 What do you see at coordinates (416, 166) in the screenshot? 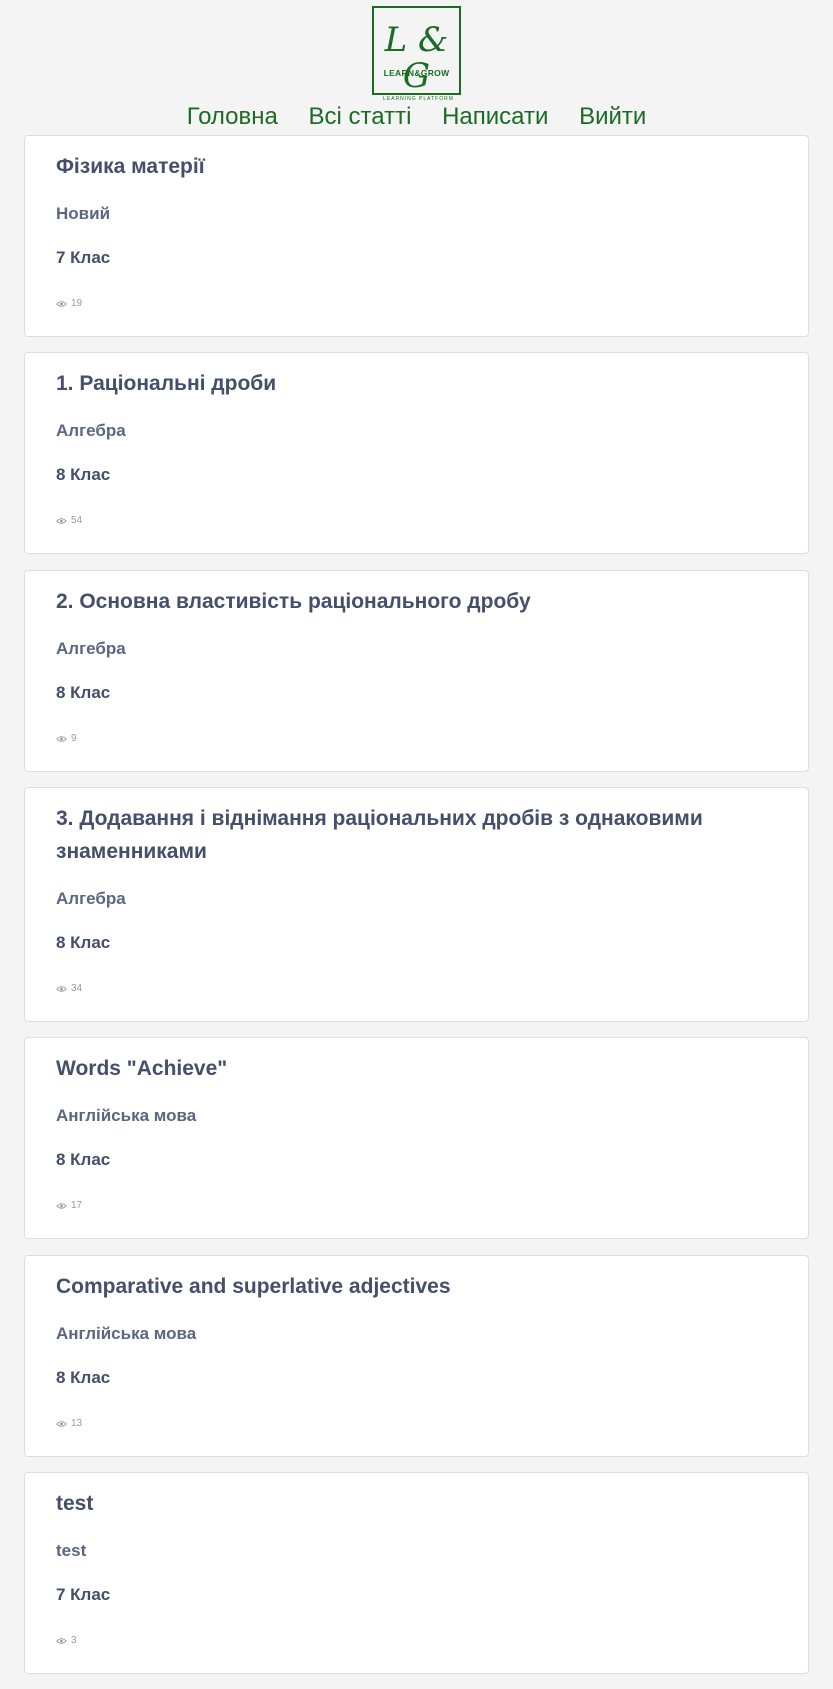
I see `article-title: Фізика матерії` at bounding box center [416, 166].